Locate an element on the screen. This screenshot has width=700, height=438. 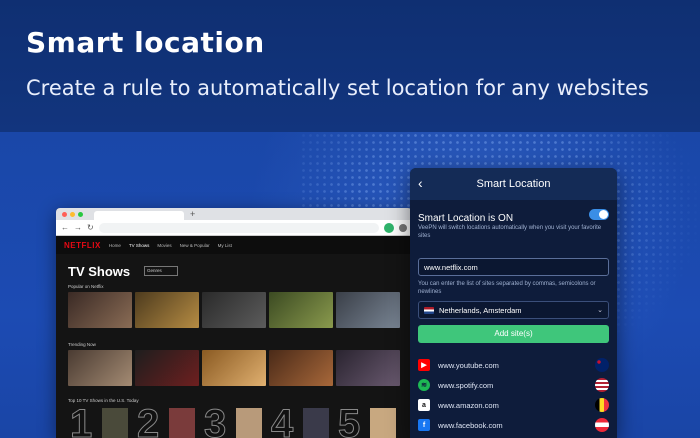
address-field is located at coordinates (238, 227).